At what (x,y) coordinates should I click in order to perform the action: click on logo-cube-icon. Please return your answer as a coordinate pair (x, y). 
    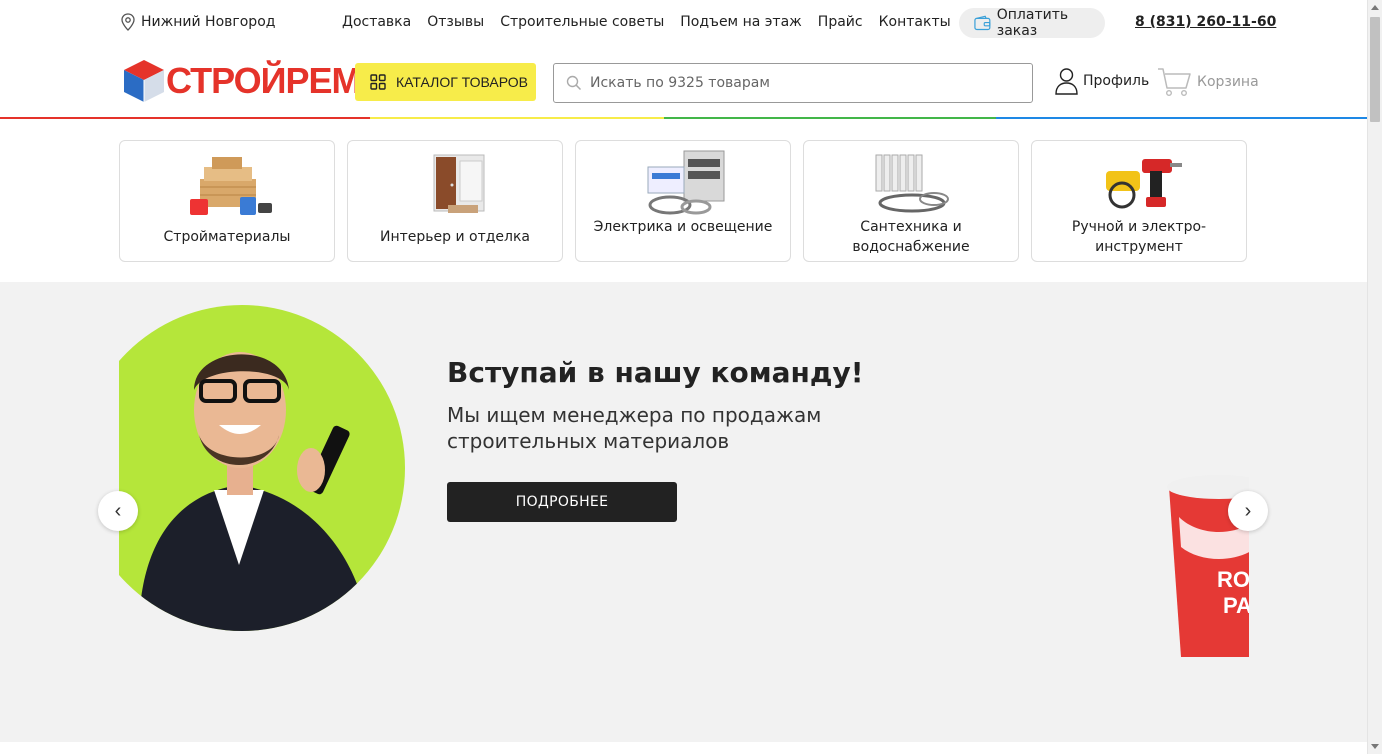
    Looking at the image, I should click on (144, 81).